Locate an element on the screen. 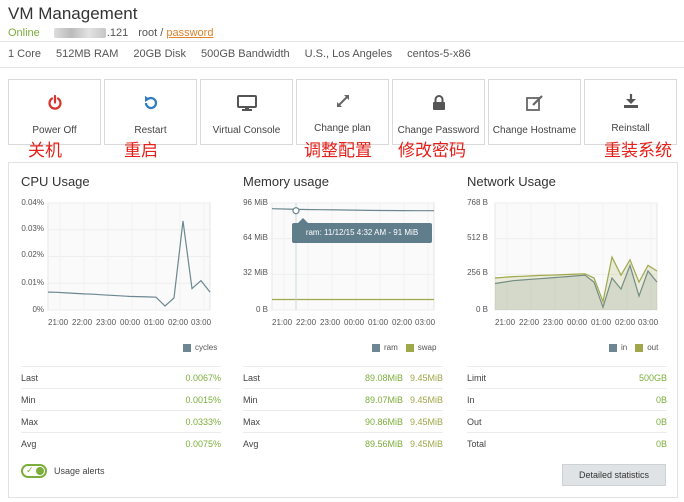 The width and height of the screenshot is (684, 502). memory-ytick: 64 MiB is located at coordinates (255, 237).